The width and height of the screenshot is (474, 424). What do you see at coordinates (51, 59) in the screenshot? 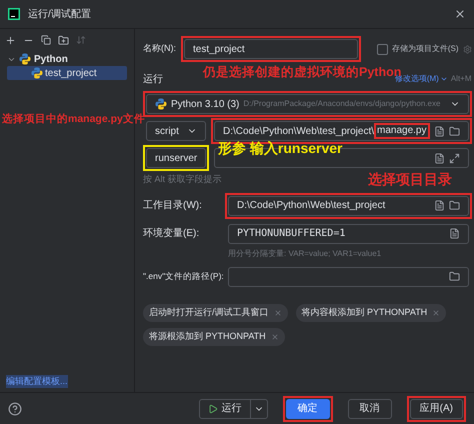
I see `tree-item: Python` at bounding box center [51, 59].